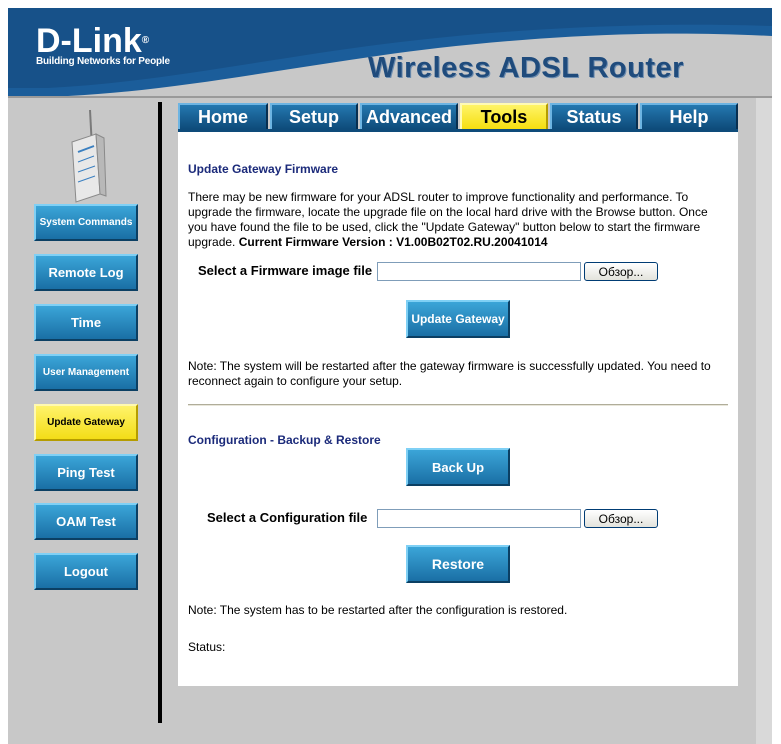 Image resolution: width=781 pixels, height=744 pixels. I want to click on firmware-file-label: Select a Firmware image file, so click(285, 270).